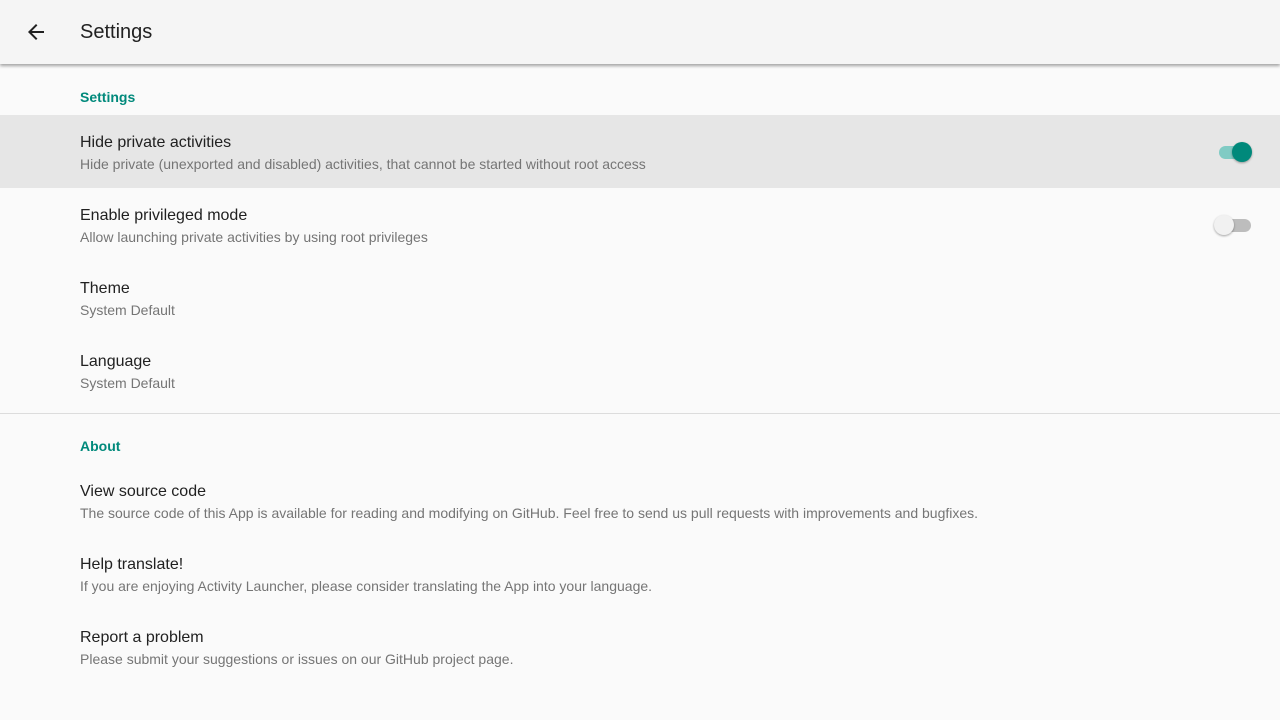  I want to click on pref-title: Hide private activities, so click(156, 142).